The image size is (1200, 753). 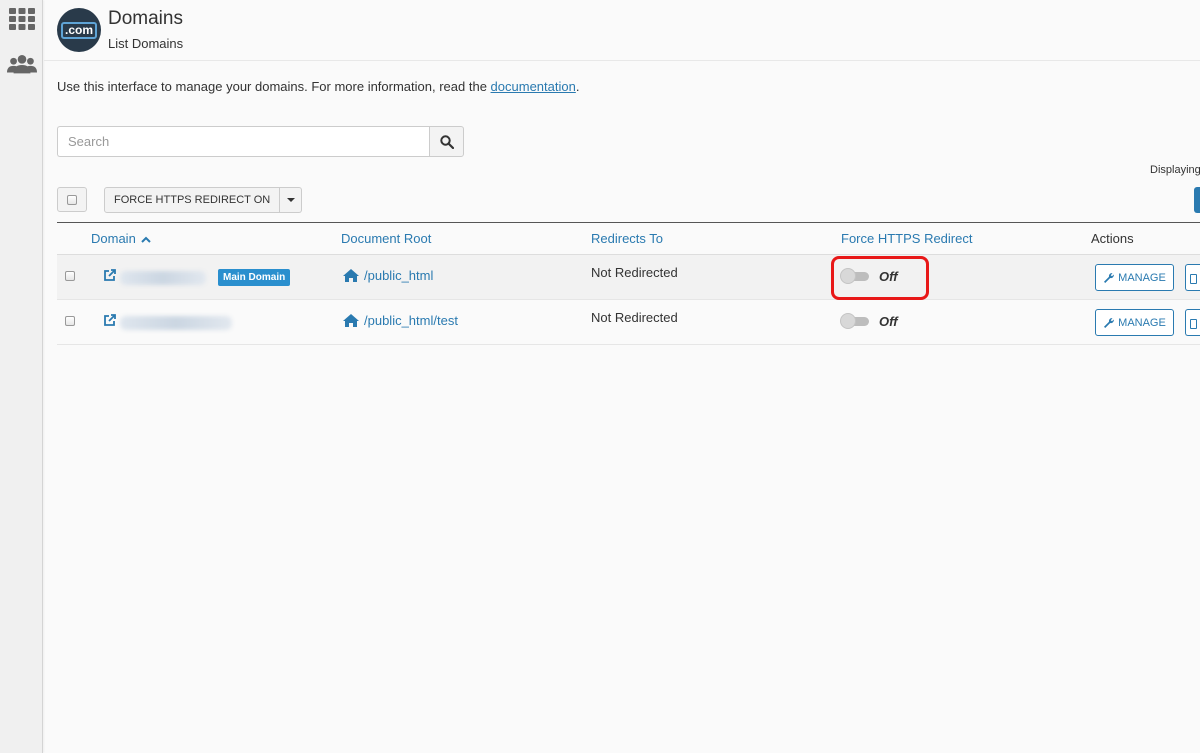 What do you see at coordinates (145, 18) in the screenshot?
I see `page-title: Domains` at bounding box center [145, 18].